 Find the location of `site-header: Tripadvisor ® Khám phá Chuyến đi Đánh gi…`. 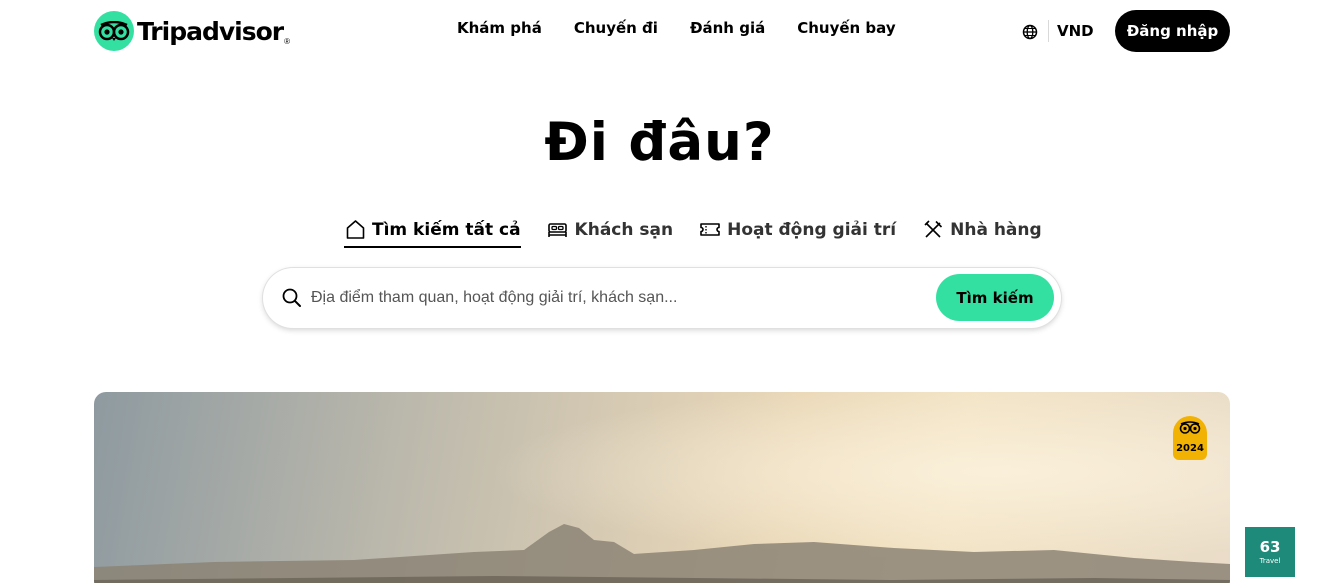

site-header: Tripadvisor ® Khám phá Chuyến đi Đánh gi… is located at coordinates (659, 31).